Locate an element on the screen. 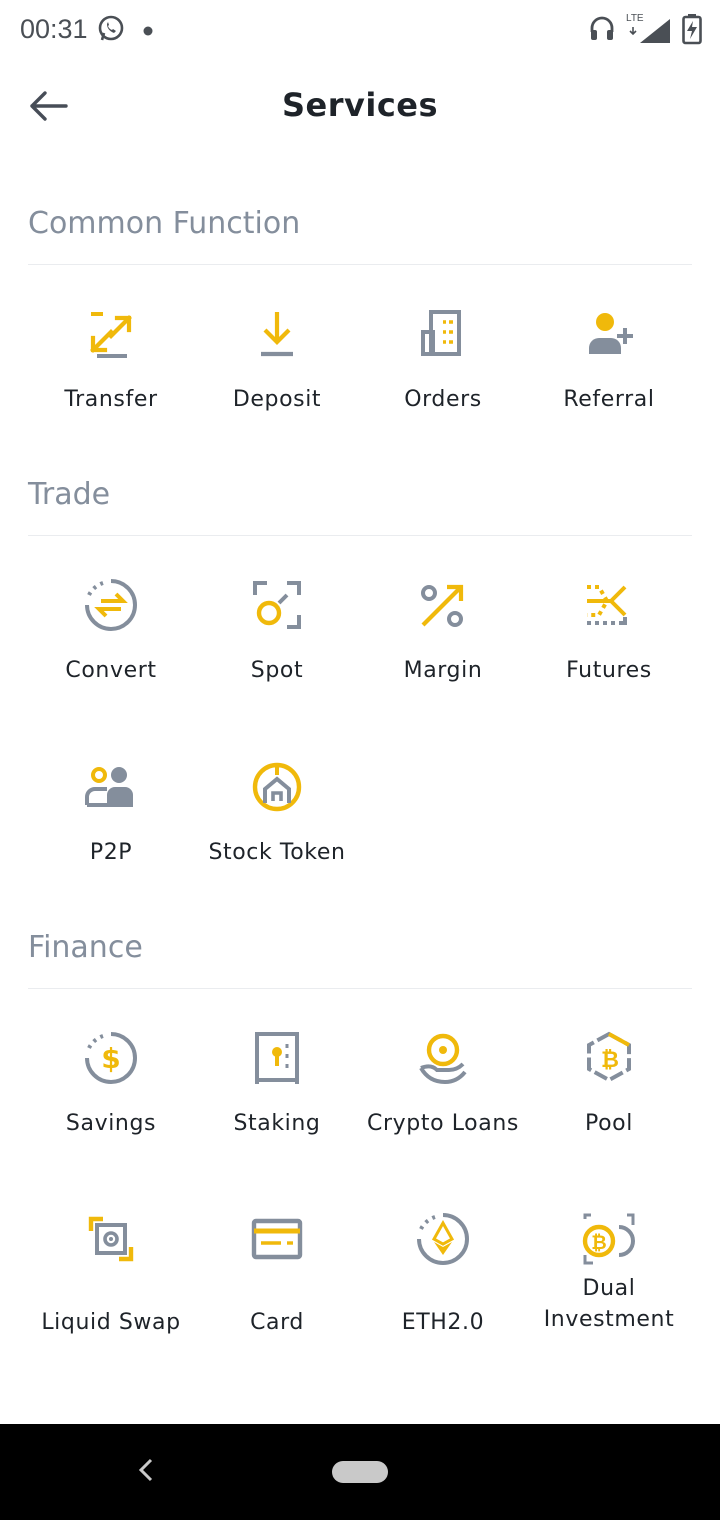 This screenshot has width=720, height=1520. service-eth2: ETH2.0 is located at coordinates (443, 1274).